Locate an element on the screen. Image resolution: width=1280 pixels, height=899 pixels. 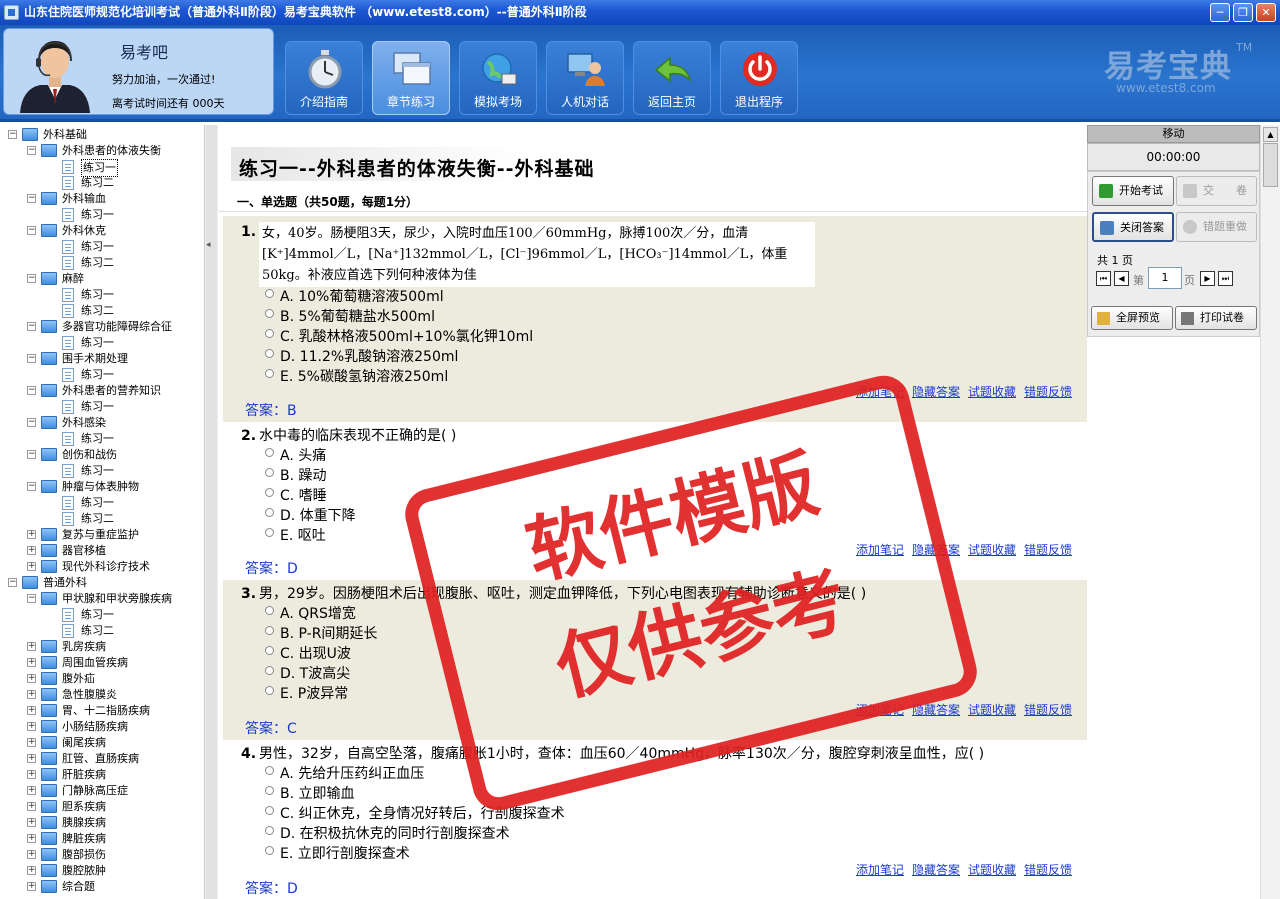
tree-folder-node: + 复苏与重症监护 is located at coordinates (102, 535).